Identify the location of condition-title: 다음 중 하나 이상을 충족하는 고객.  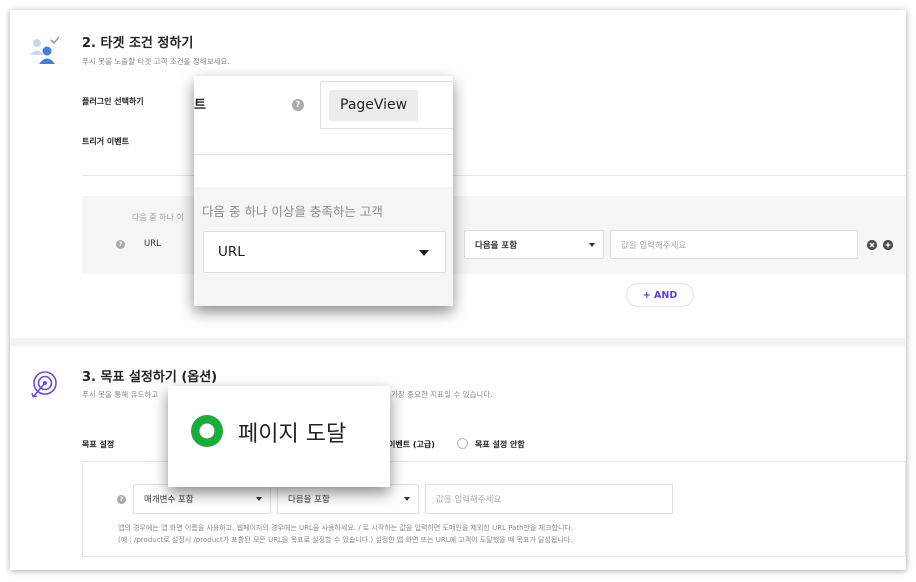
(292, 211).